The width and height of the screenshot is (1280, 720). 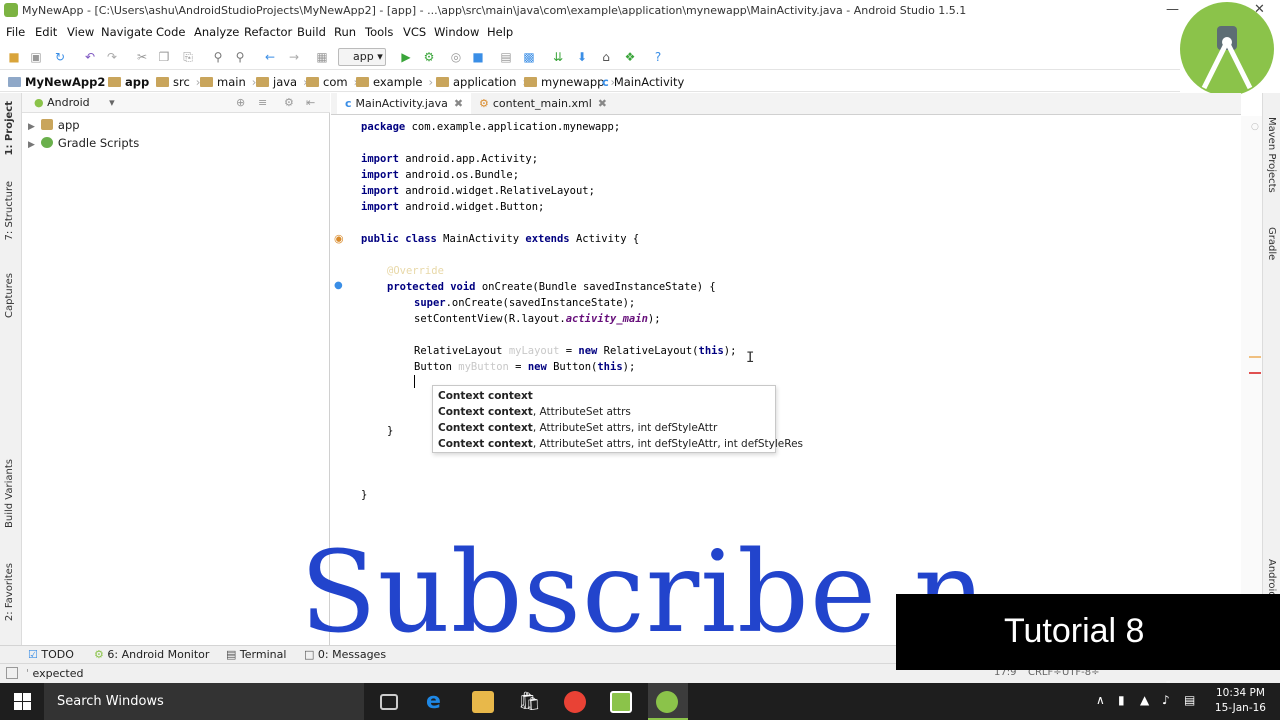 What do you see at coordinates (112, 57) in the screenshot?
I see `redo-icon: ↷` at bounding box center [112, 57].